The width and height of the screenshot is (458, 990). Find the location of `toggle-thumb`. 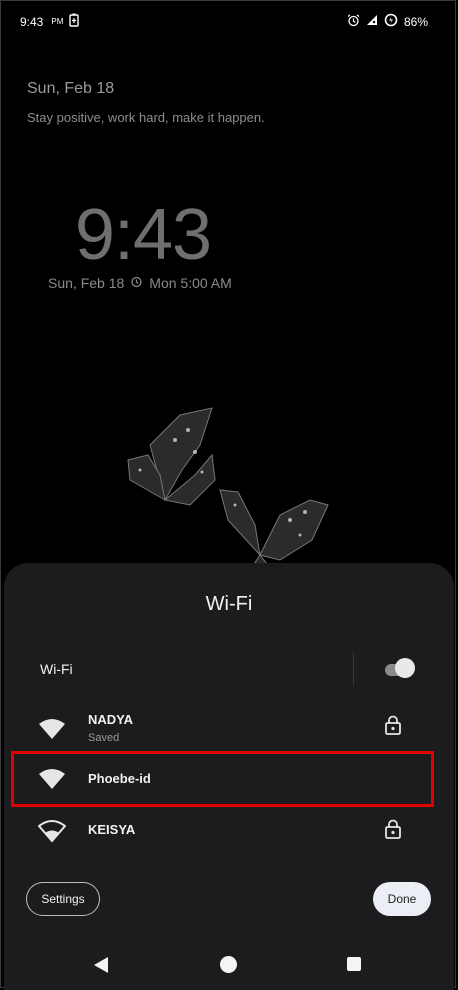

toggle-thumb is located at coordinates (405, 668).